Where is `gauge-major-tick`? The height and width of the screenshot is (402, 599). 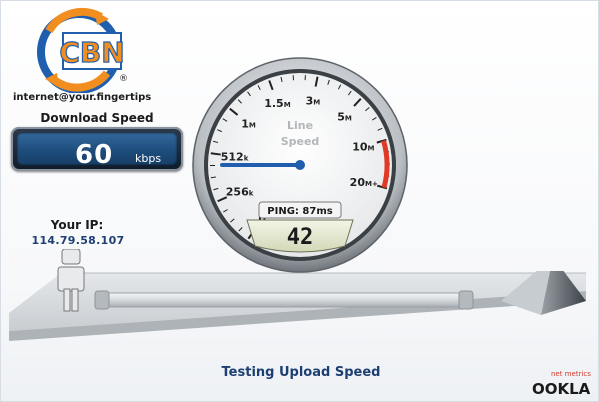 gauge-major-tick is located at coordinates (215, 154).